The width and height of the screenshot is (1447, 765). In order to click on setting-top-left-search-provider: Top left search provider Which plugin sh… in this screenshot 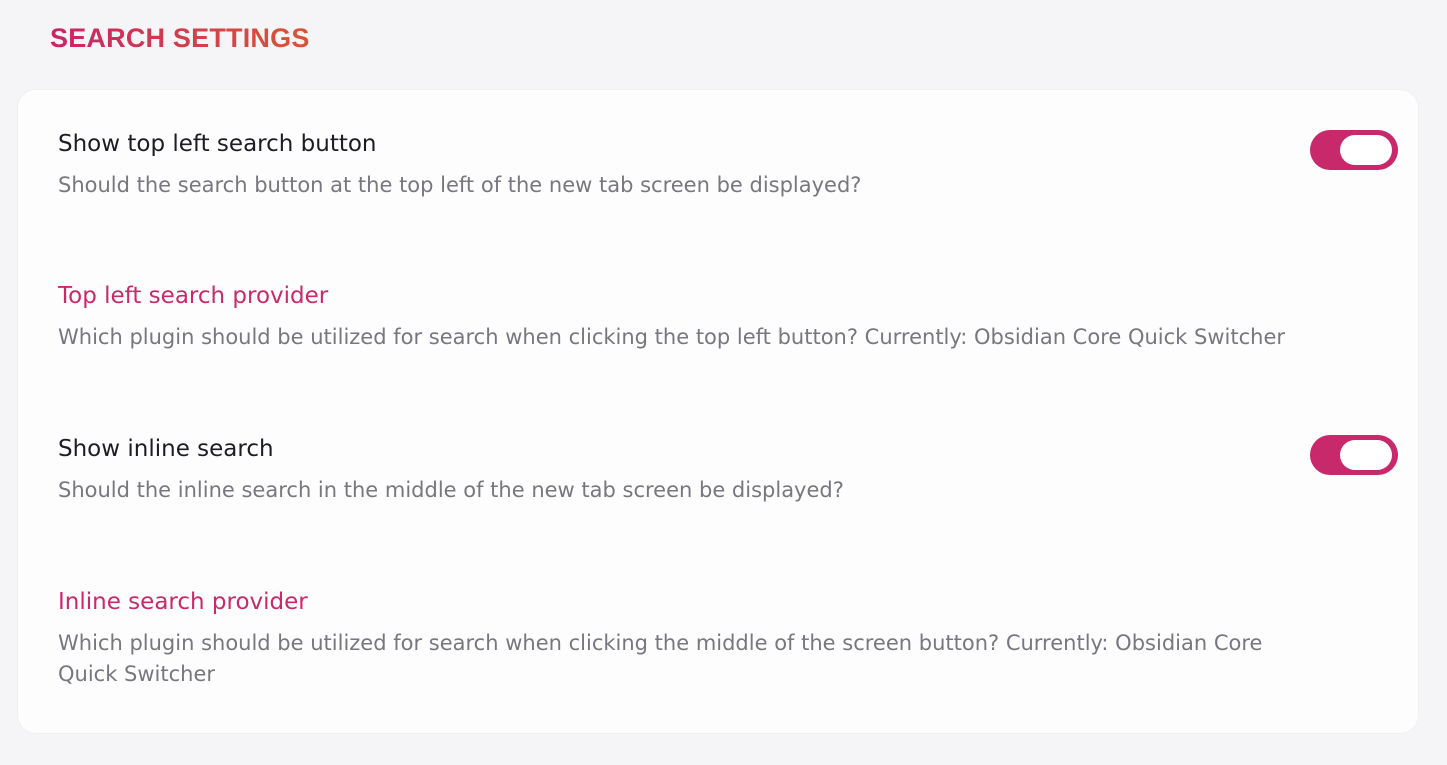, I will do `click(718, 317)`.